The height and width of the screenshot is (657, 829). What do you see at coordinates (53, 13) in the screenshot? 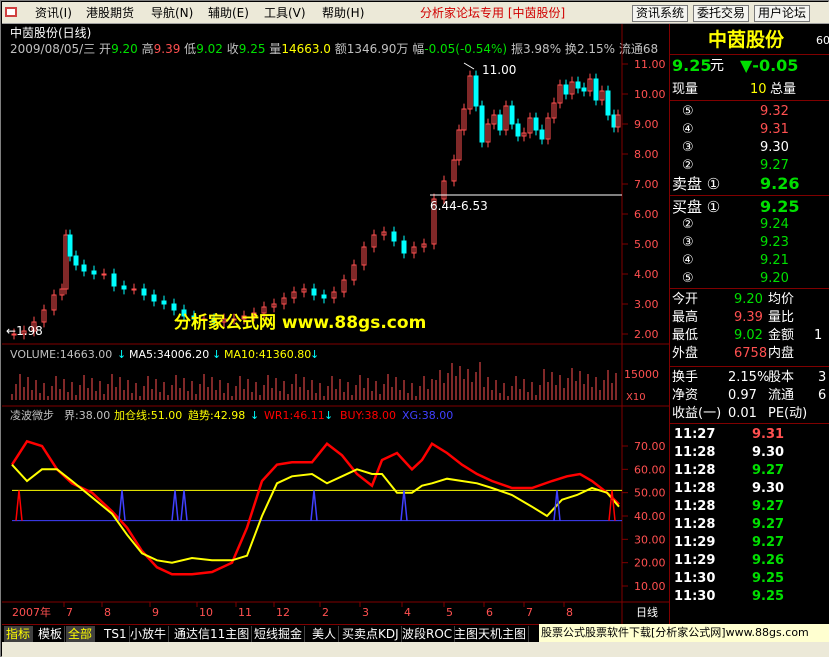
I see `menu-item-news: 资讯(I)` at bounding box center [53, 13].